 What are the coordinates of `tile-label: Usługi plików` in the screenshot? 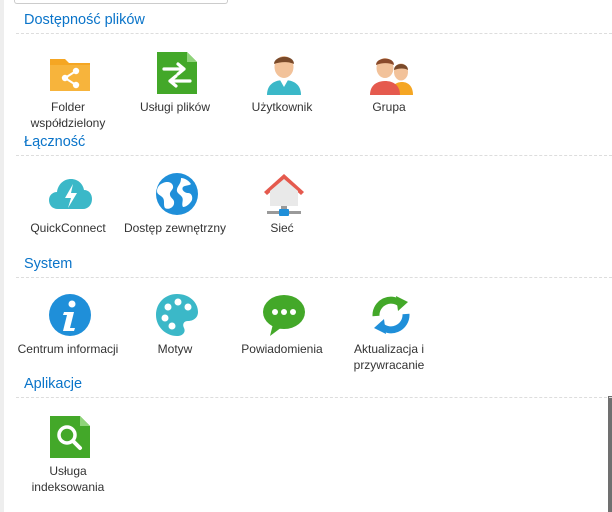 It's located at (175, 107).